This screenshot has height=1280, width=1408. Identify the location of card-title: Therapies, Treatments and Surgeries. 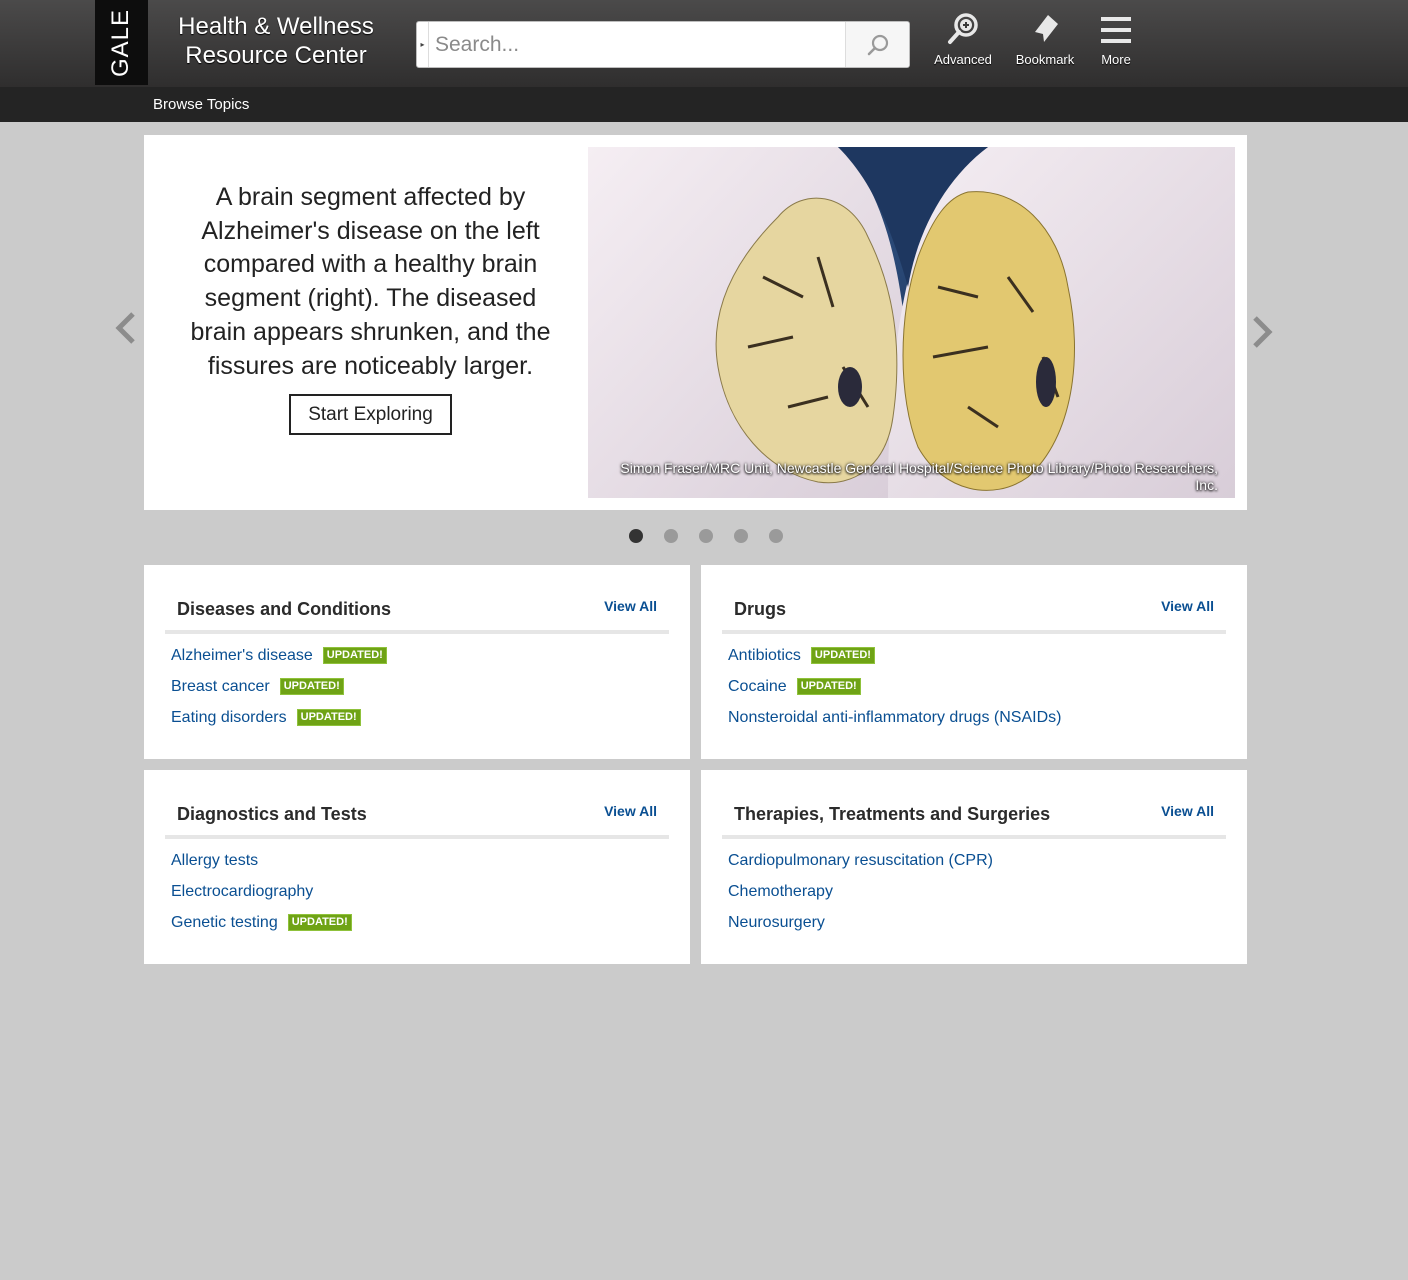
(892, 814).